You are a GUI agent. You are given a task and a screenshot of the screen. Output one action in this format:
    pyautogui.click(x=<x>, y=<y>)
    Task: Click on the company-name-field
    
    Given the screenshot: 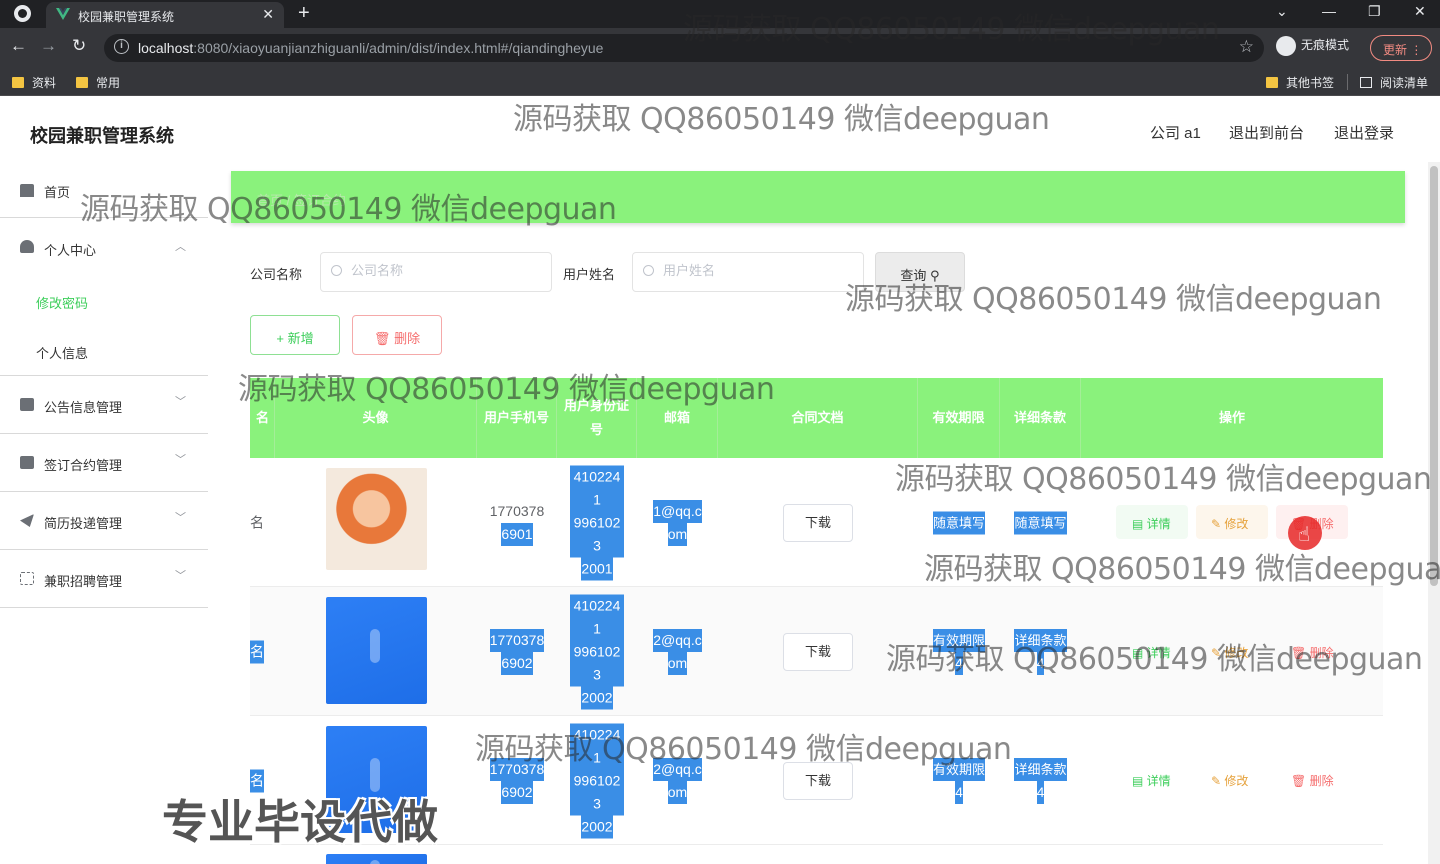 What is the action you would take?
    pyautogui.click(x=436, y=272)
    